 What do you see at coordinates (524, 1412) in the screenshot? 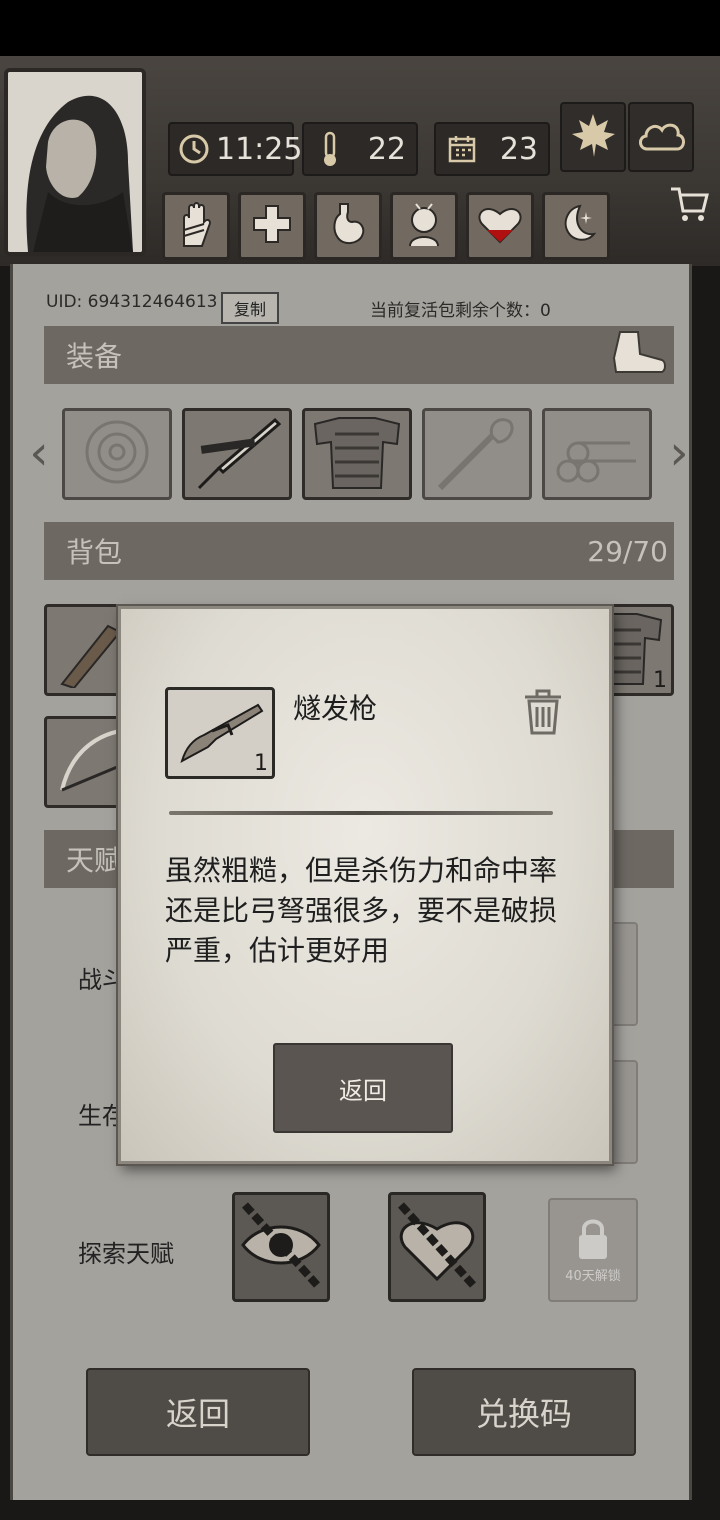
I see `redeem-code-button: 兑换码` at bounding box center [524, 1412].